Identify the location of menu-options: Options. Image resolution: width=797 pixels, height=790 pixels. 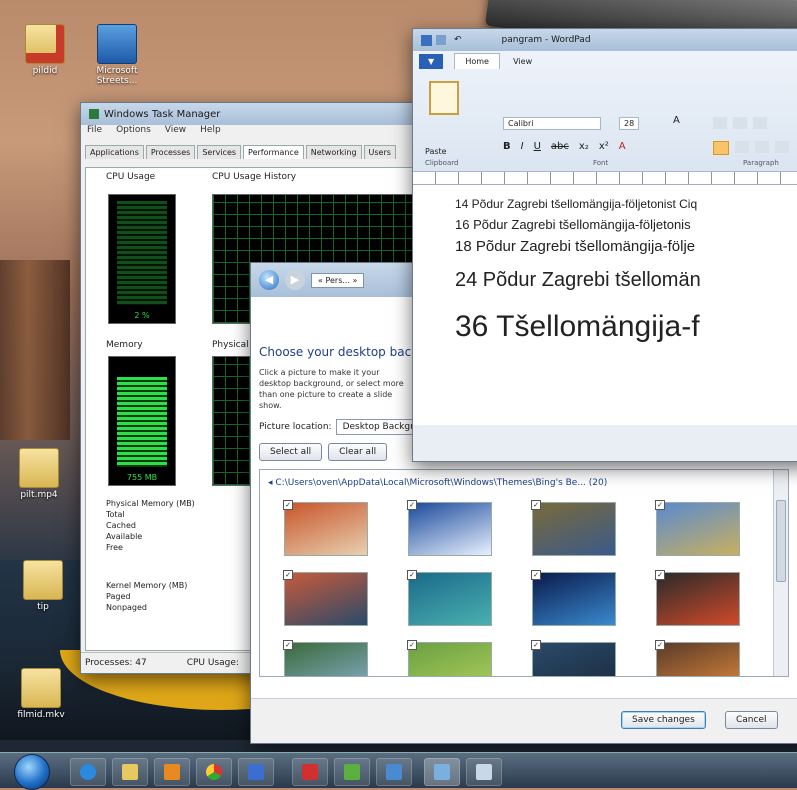
(133, 133).